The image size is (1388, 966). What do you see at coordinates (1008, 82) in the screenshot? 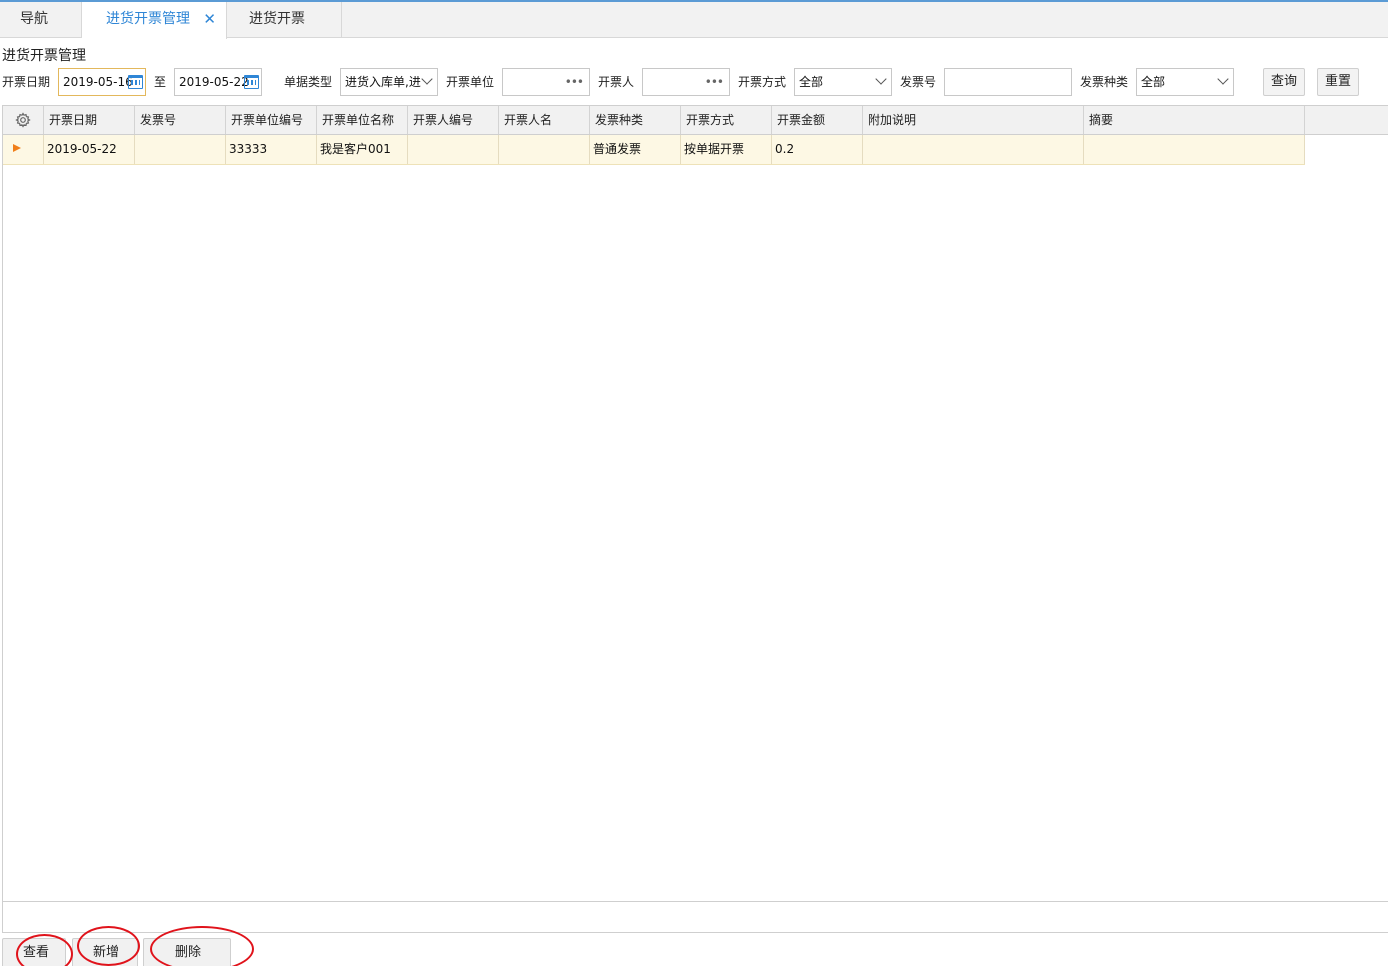
I see `invoice-no-input` at bounding box center [1008, 82].